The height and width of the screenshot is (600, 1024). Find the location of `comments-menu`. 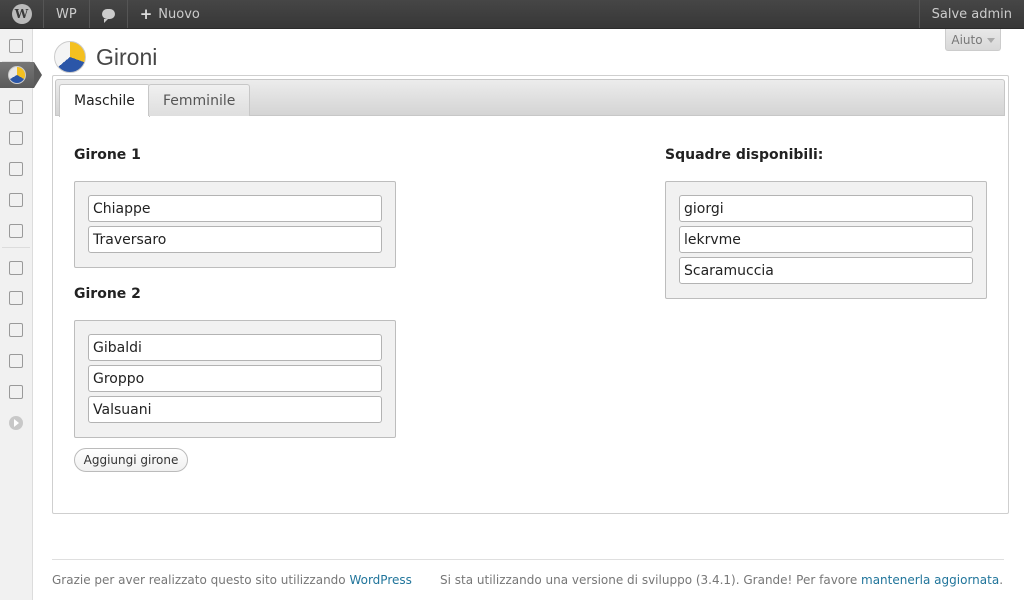

comments-menu is located at coordinates (109, 14).